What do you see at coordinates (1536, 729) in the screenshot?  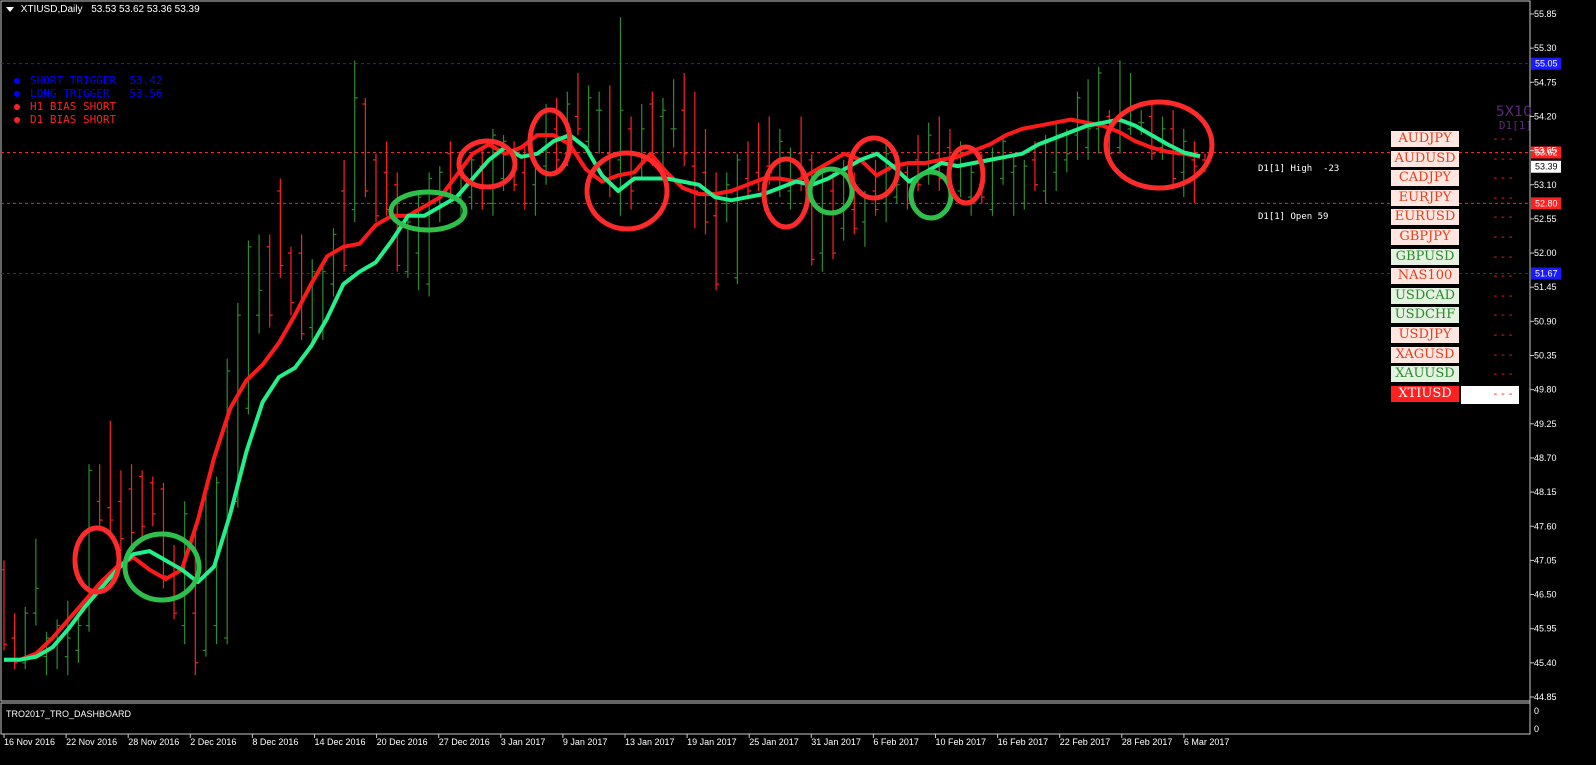 I see `subpanel-scale-bottom: 0` at bounding box center [1536, 729].